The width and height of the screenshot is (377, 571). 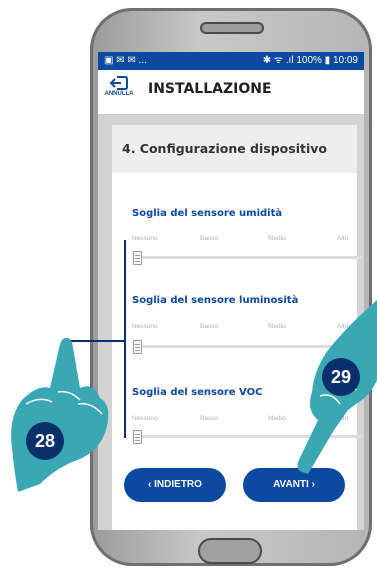 What do you see at coordinates (207, 213) in the screenshot?
I see `humidity-threshold-label: Soglia del sensore umidità` at bounding box center [207, 213].